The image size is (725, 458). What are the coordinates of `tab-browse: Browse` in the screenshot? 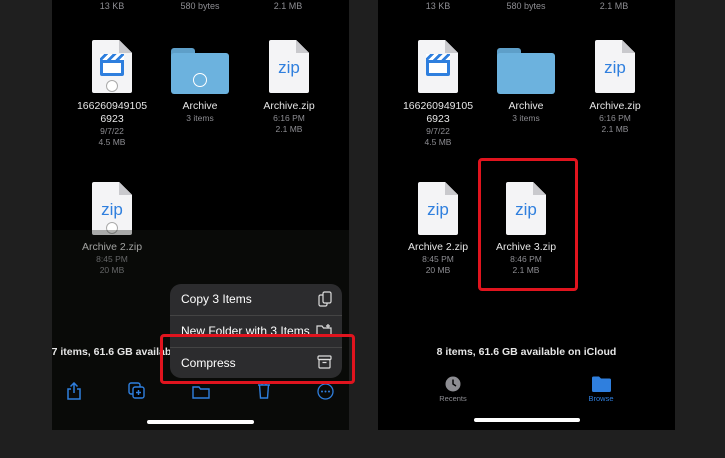 It's located at (601, 389).